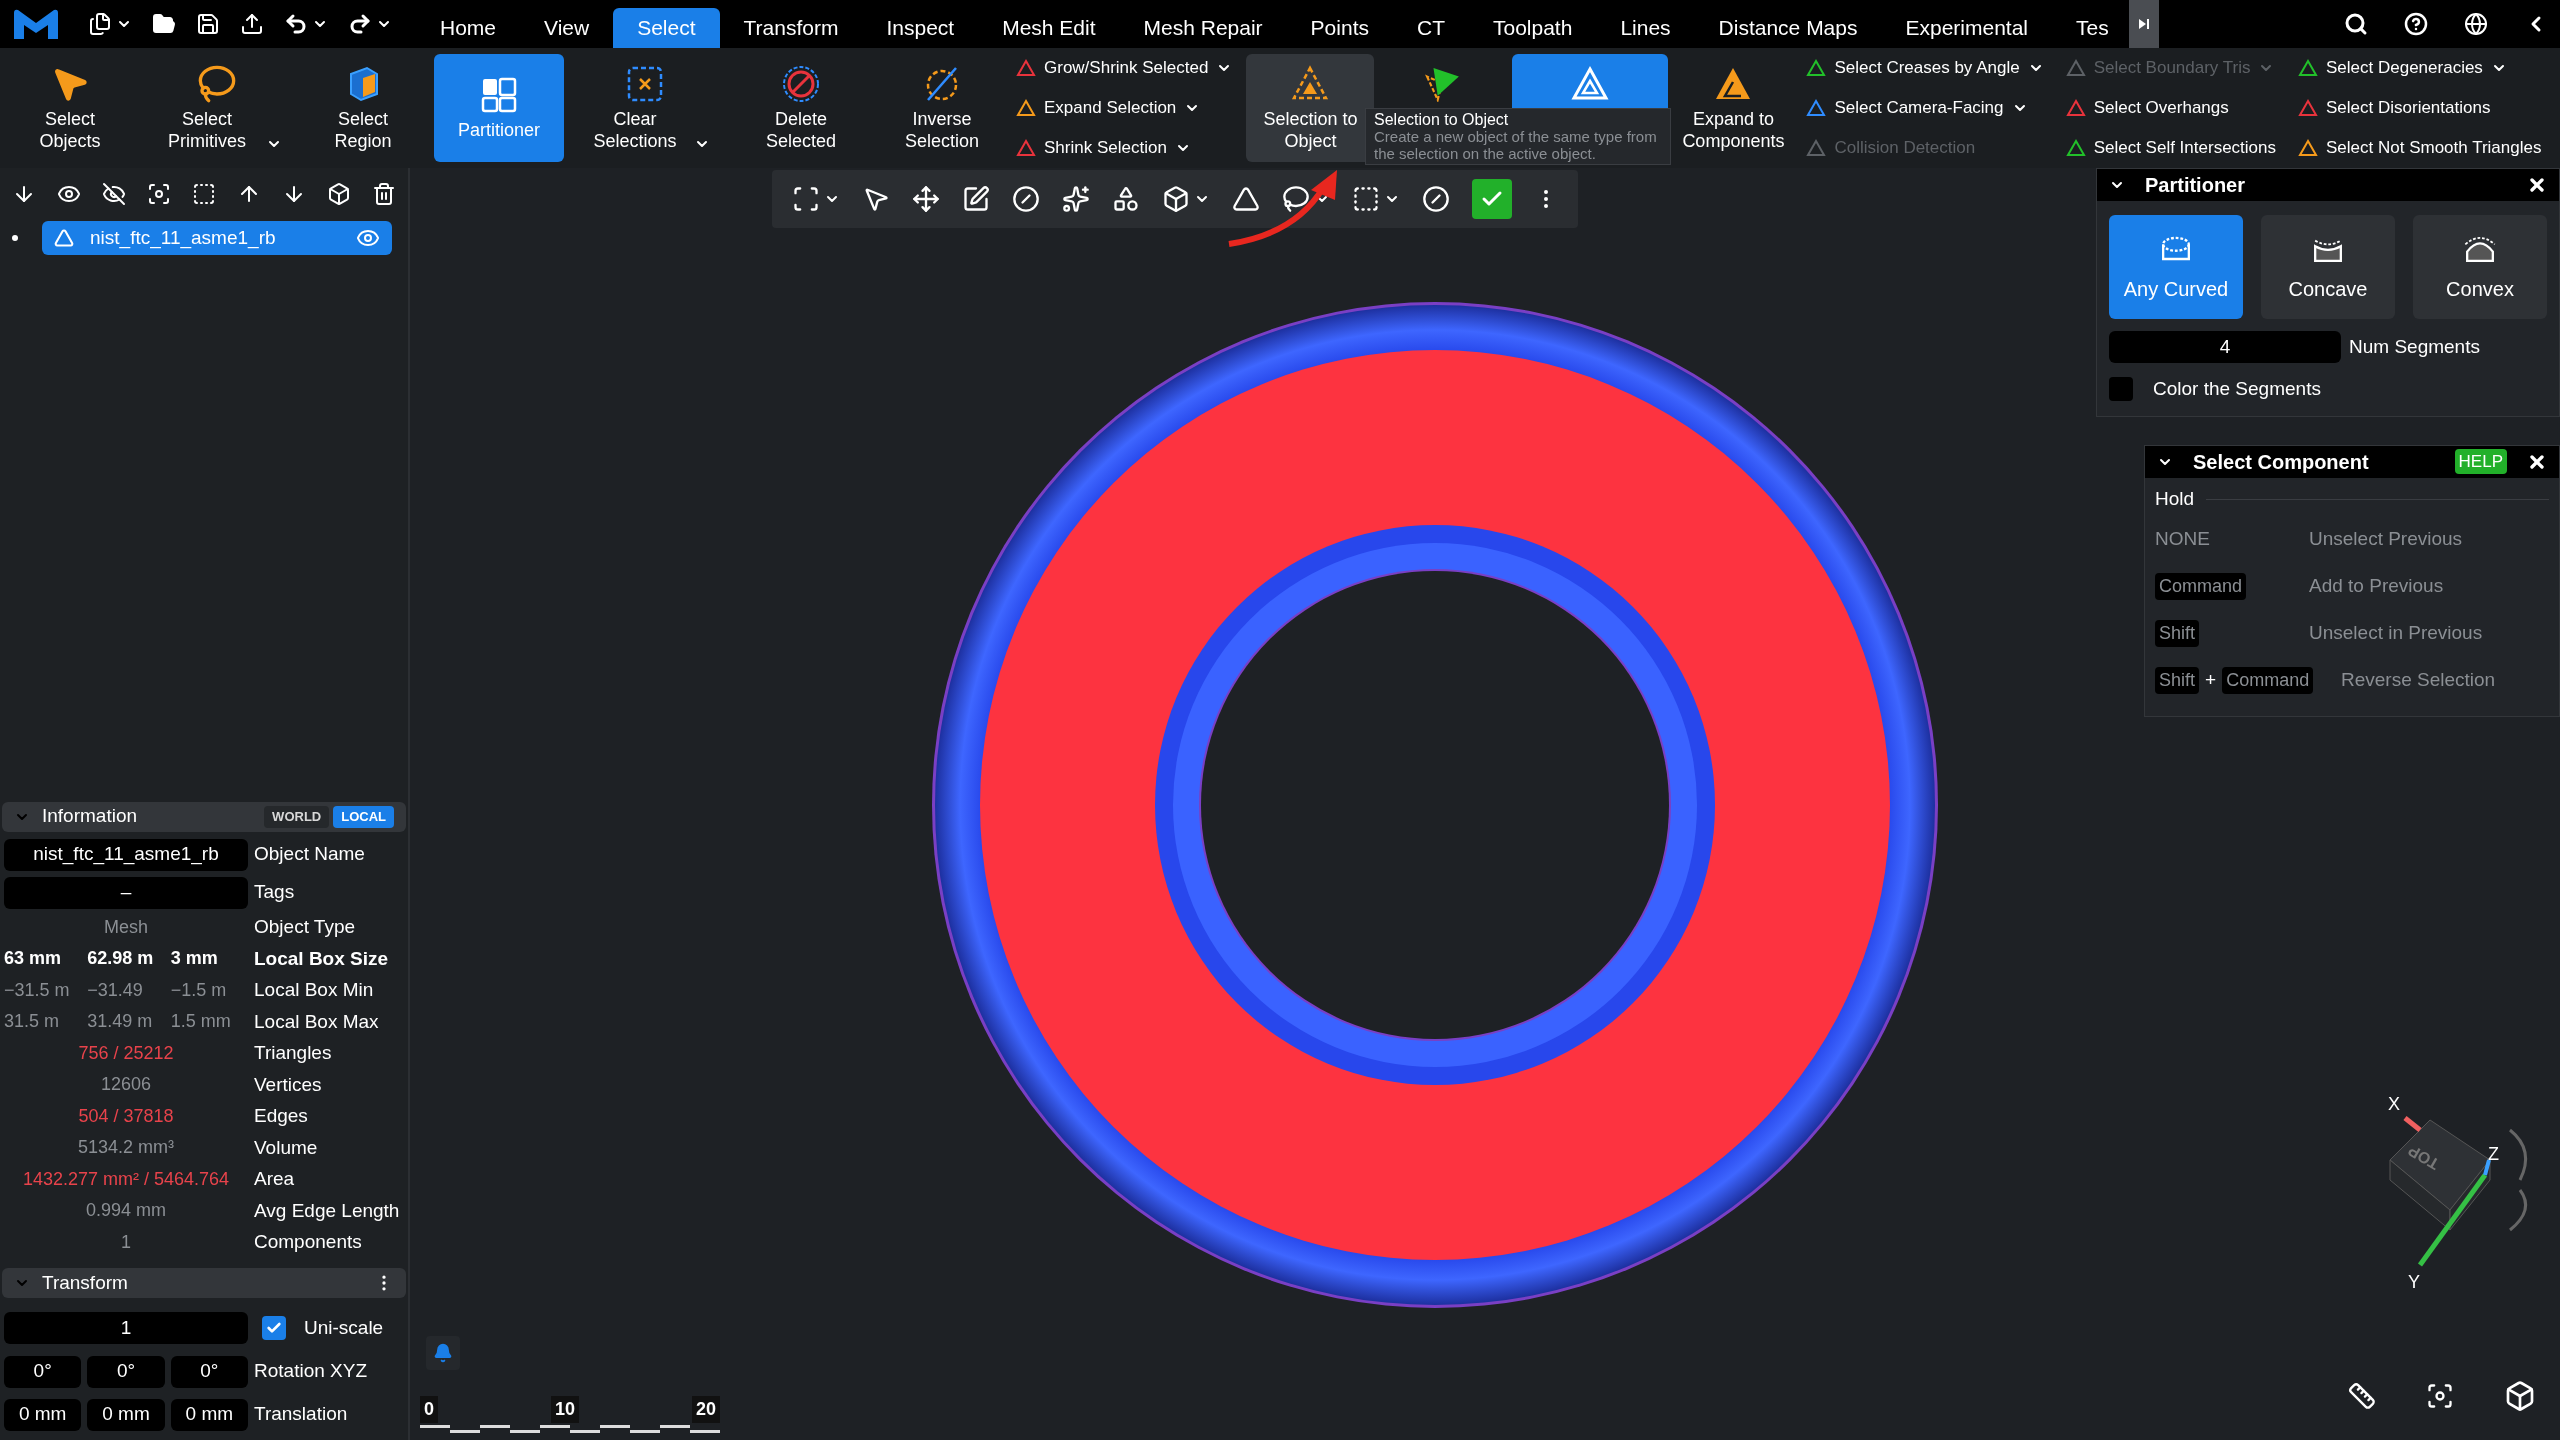  Describe the element at coordinates (309, 854) in the screenshot. I see `info-label: Object Name` at that location.